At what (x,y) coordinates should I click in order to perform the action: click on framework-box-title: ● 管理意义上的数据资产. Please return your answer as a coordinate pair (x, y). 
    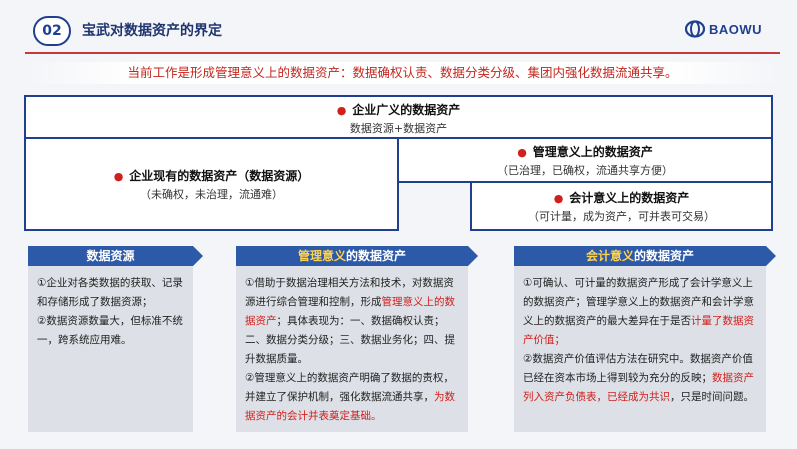
    Looking at the image, I should click on (585, 151).